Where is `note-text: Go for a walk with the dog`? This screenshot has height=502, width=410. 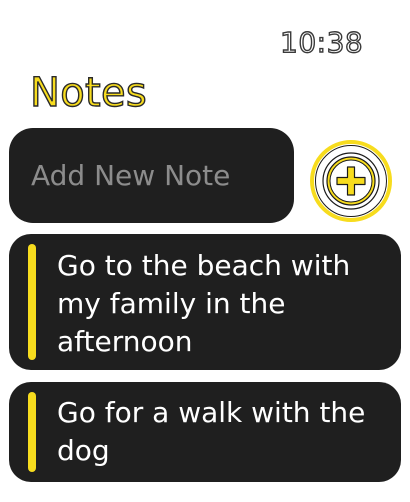 note-text: Go for a walk with the dog is located at coordinates (211, 431).